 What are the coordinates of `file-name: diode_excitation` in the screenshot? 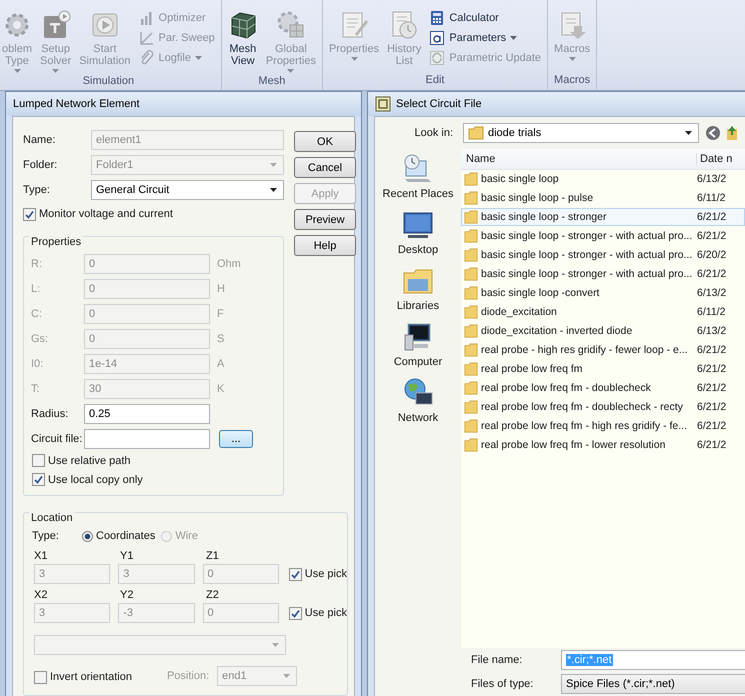 It's located at (519, 312).